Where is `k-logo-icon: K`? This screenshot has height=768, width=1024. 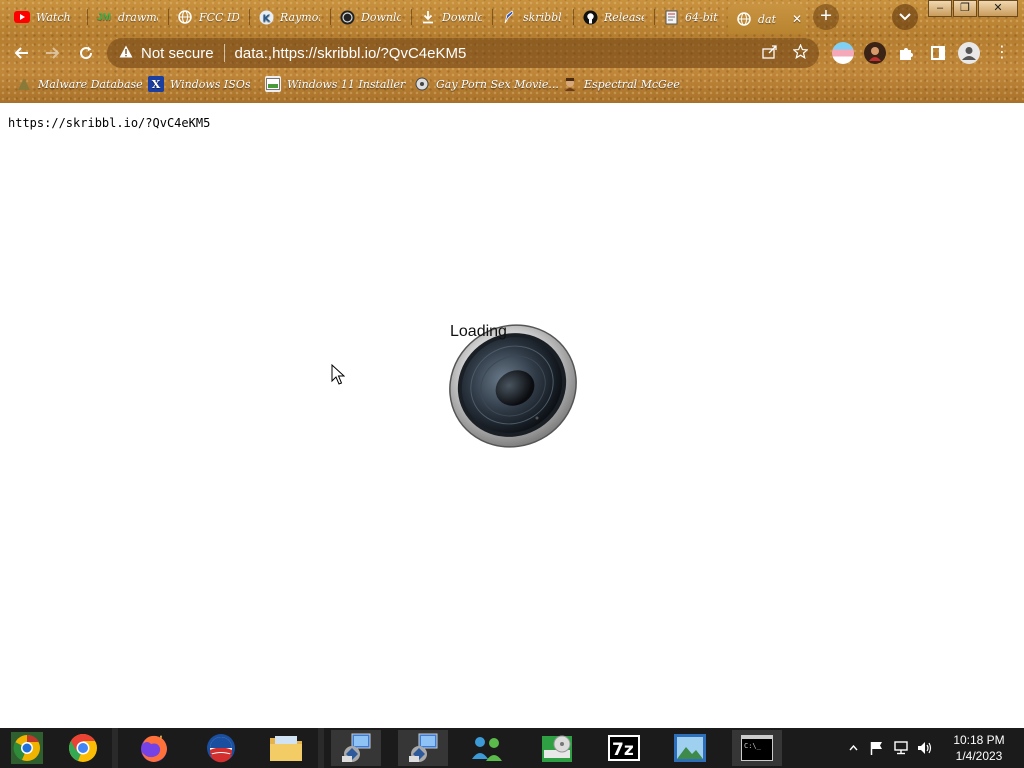
k-logo-icon: K is located at coordinates (266, 17).